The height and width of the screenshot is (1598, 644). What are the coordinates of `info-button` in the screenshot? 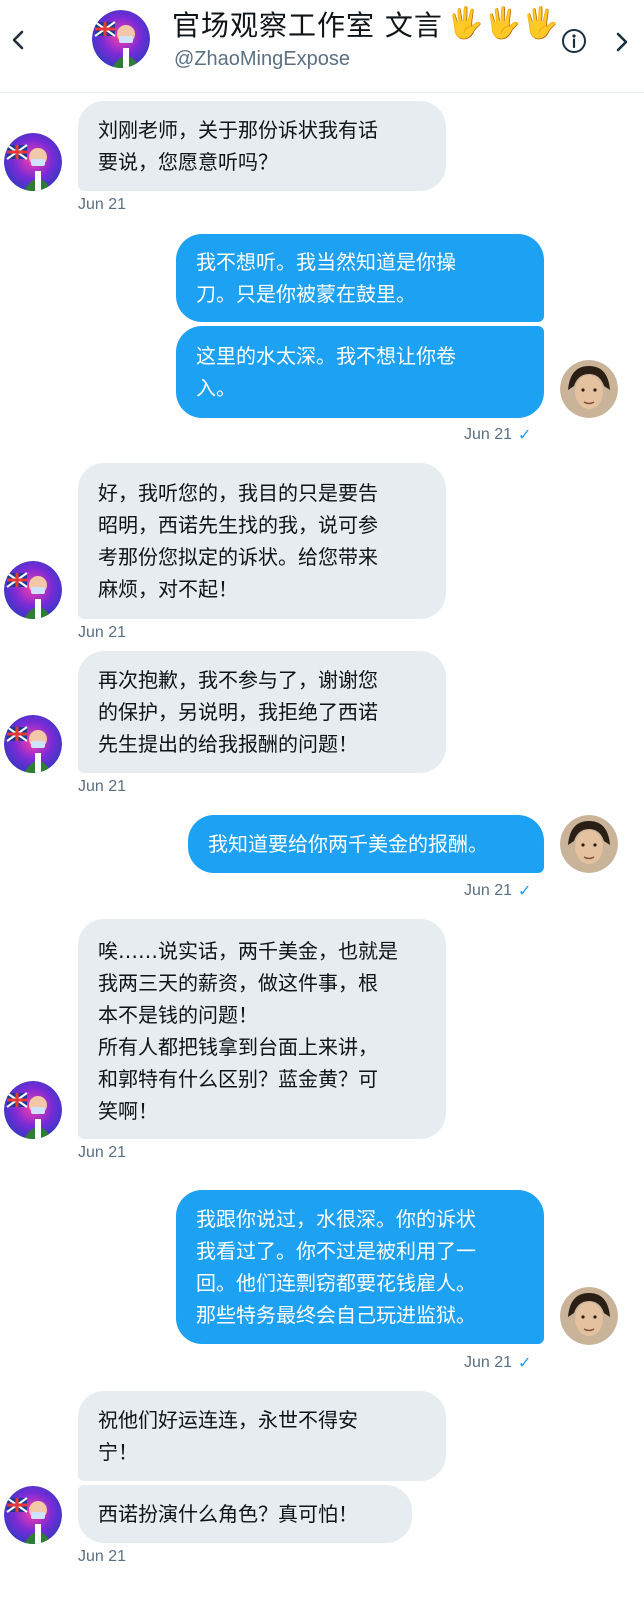 It's located at (574, 41).